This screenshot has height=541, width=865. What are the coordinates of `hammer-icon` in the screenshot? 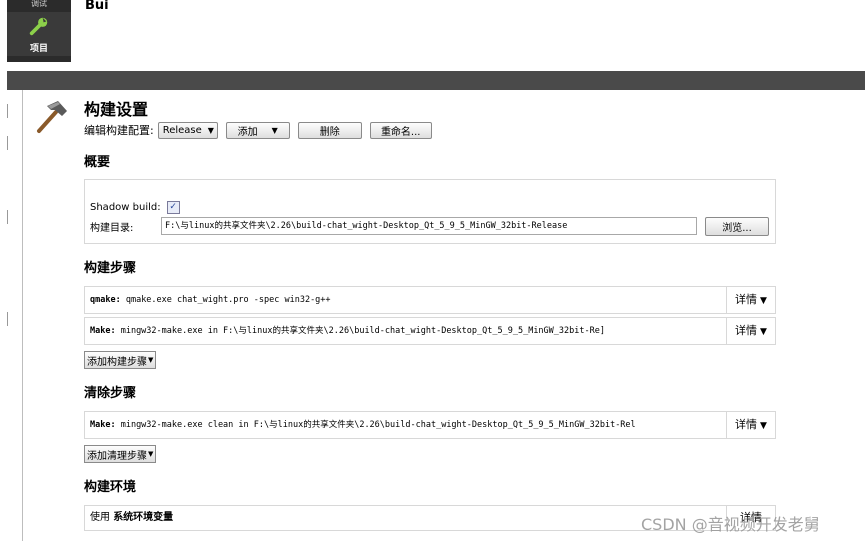 It's located at (52, 117).